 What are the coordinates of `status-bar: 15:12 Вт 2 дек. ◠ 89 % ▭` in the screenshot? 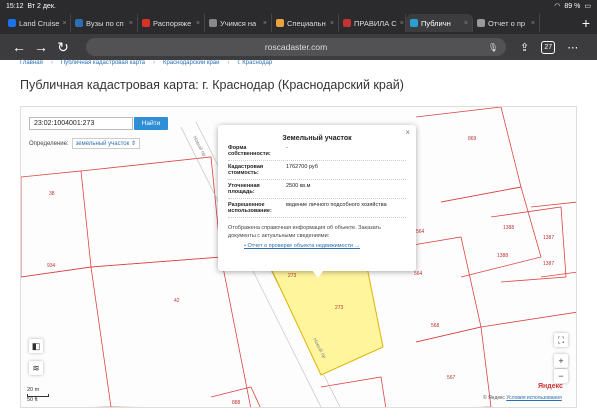 It's located at (298, 6).